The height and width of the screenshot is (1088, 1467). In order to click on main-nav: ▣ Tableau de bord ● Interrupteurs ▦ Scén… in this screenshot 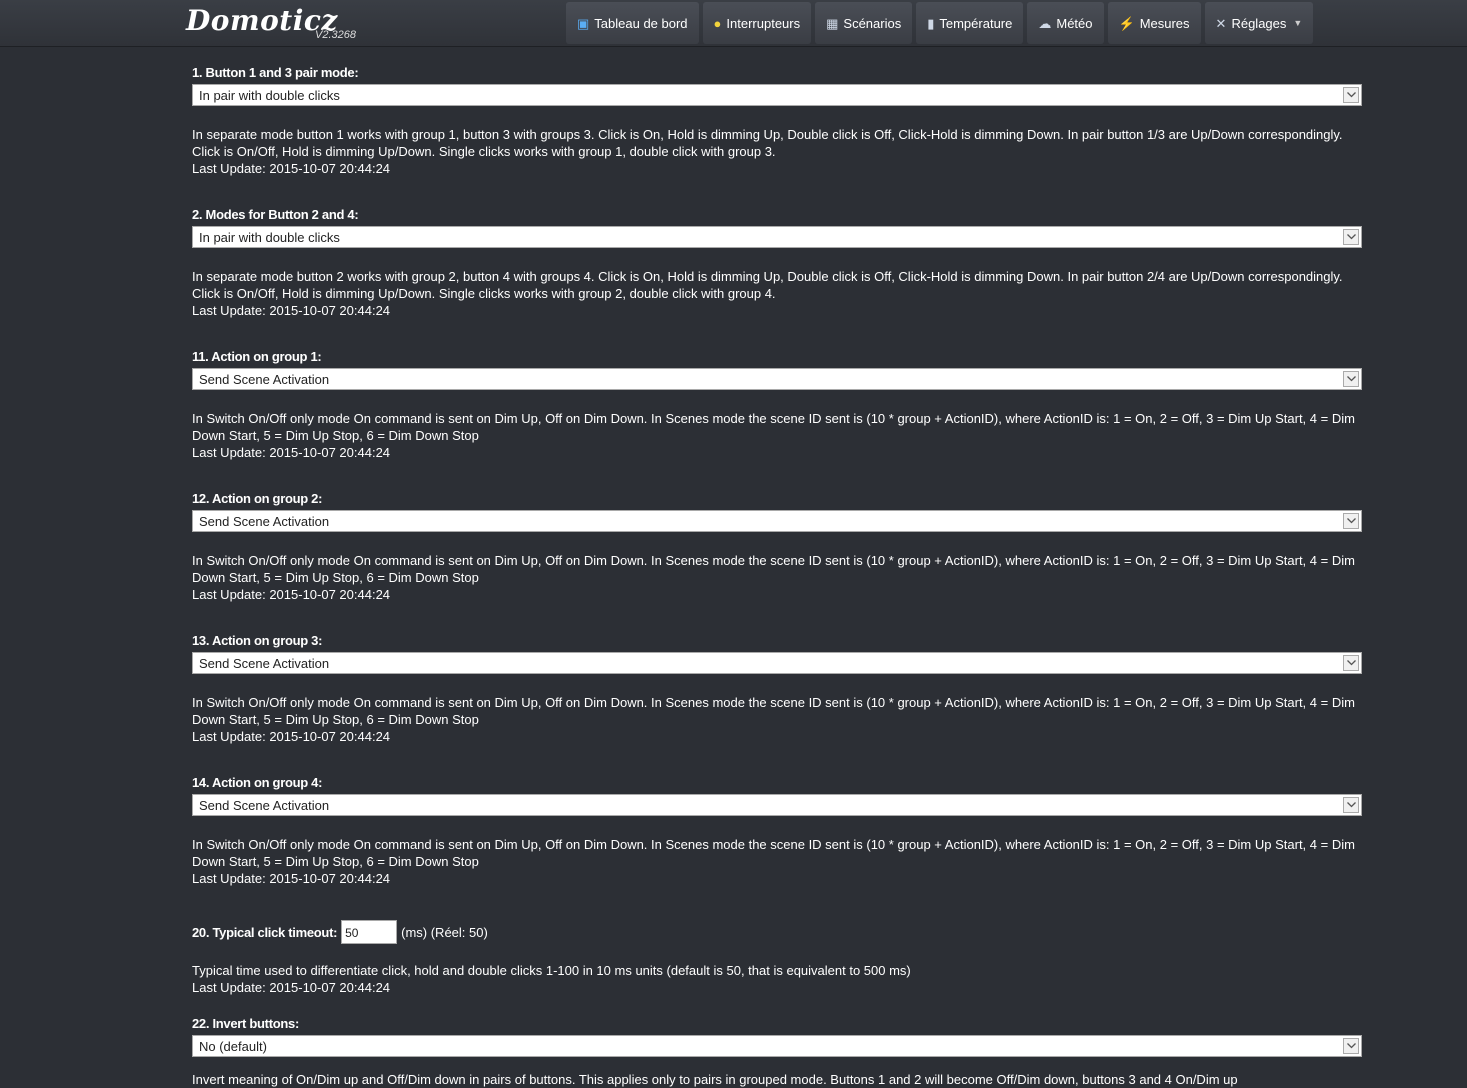, I will do `click(940, 23)`.